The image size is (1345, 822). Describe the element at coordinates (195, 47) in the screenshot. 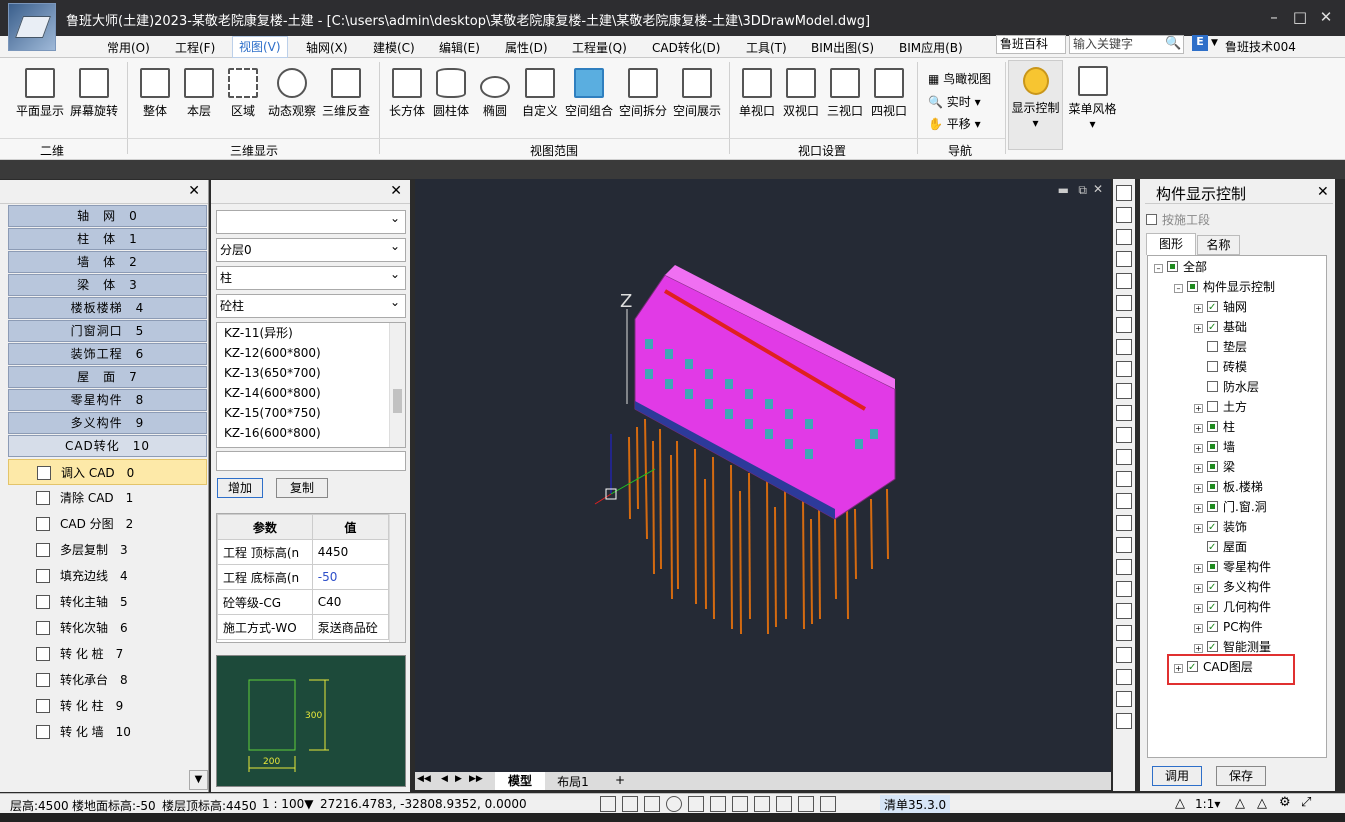

I see `menu-project: 工程(F)` at that location.